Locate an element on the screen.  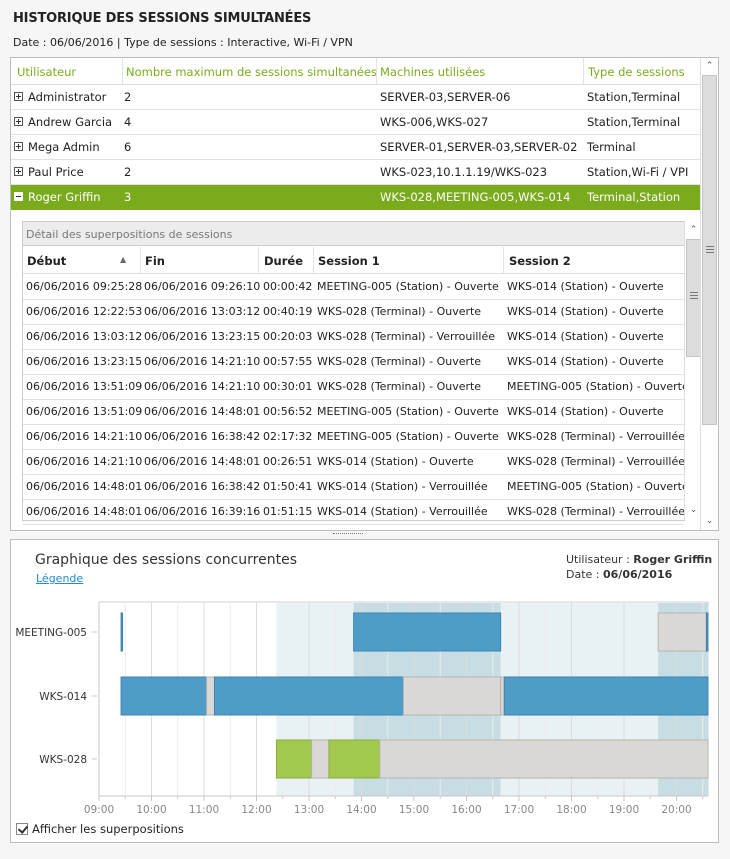
cell-duration: 00:00:42 is located at coordinates (288, 286).